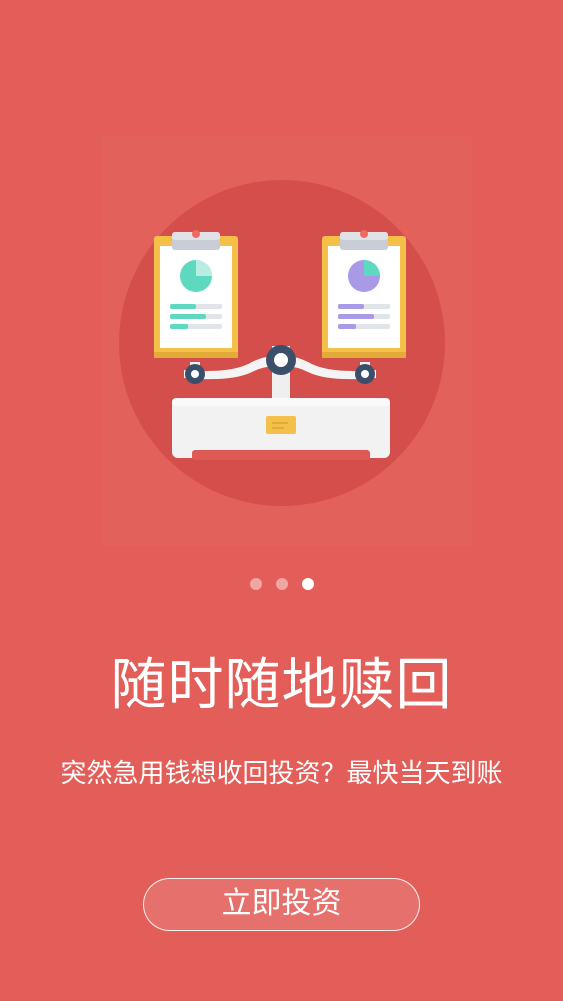 The height and width of the screenshot is (1001, 563). What do you see at coordinates (364, 294) in the screenshot?
I see `right-clipboard-icon` at bounding box center [364, 294].